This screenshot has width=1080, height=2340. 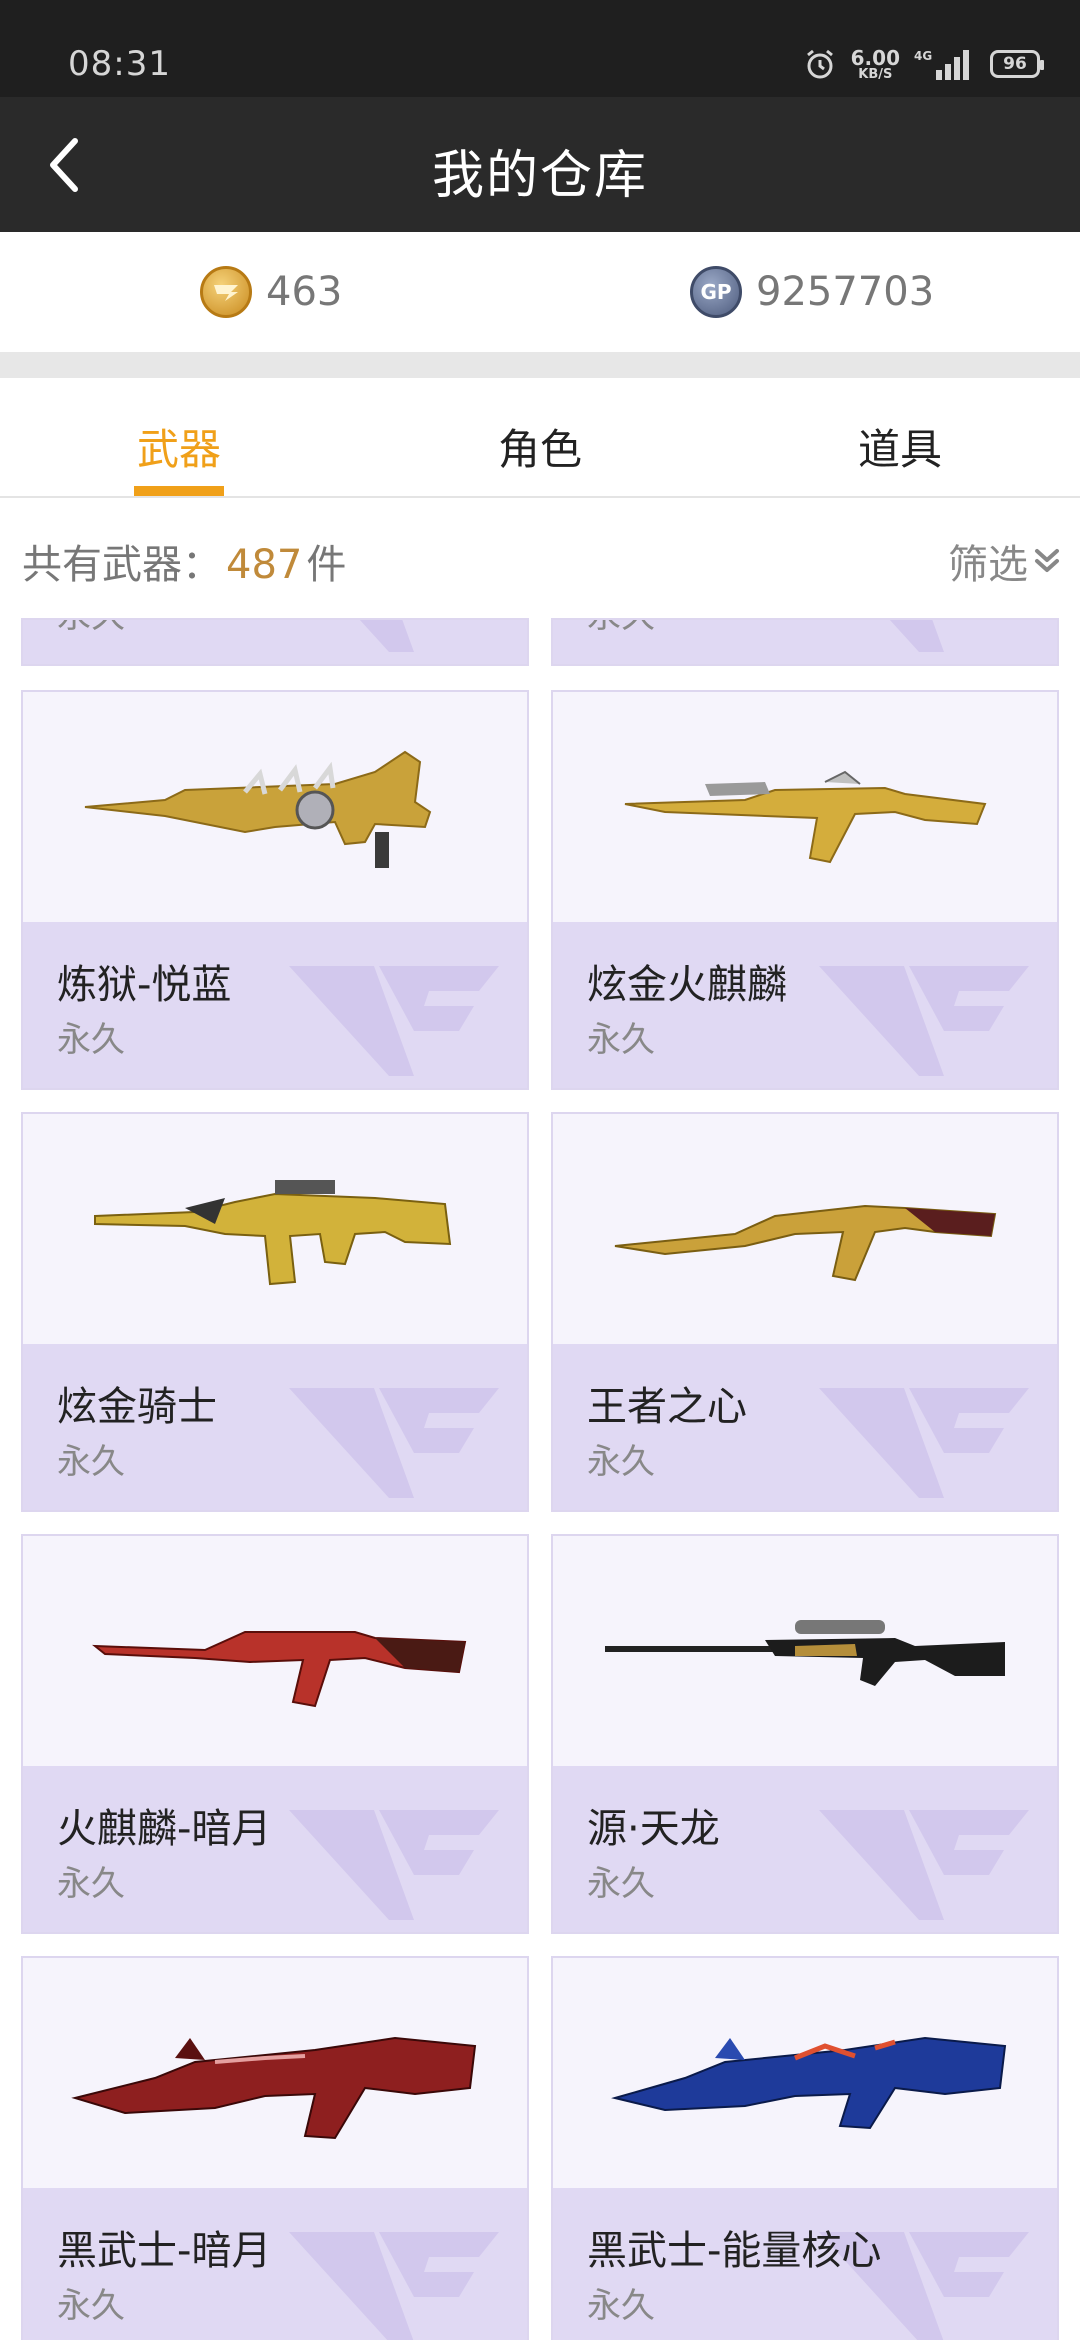 What do you see at coordinates (667, 1407) in the screenshot?
I see `weapon-name: 王者之心` at bounding box center [667, 1407].